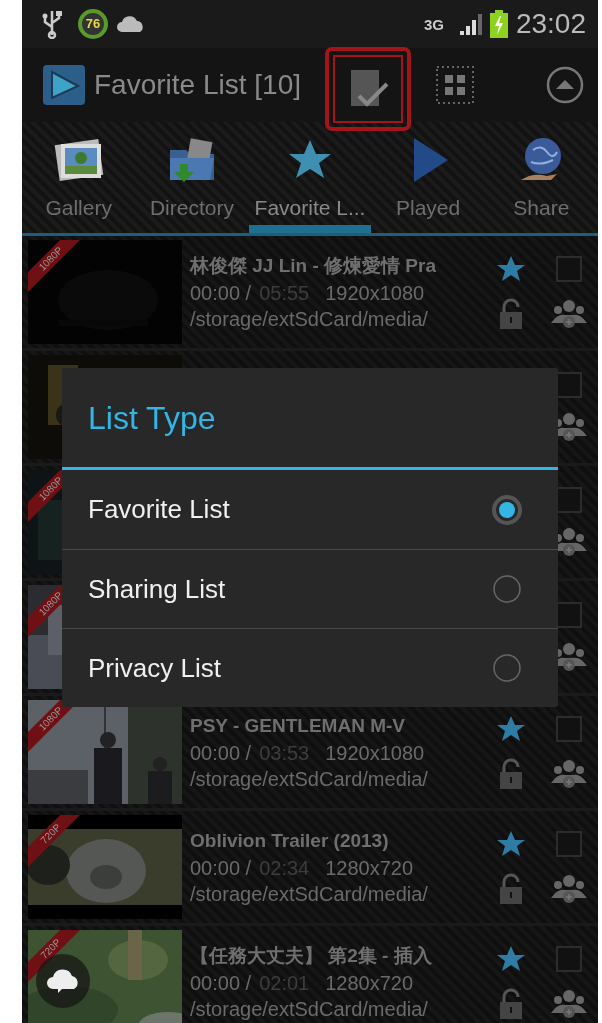 The image size is (602, 1023). Describe the element at coordinates (157, 589) in the screenshot. I see `option-label: Sharing List` at that location.